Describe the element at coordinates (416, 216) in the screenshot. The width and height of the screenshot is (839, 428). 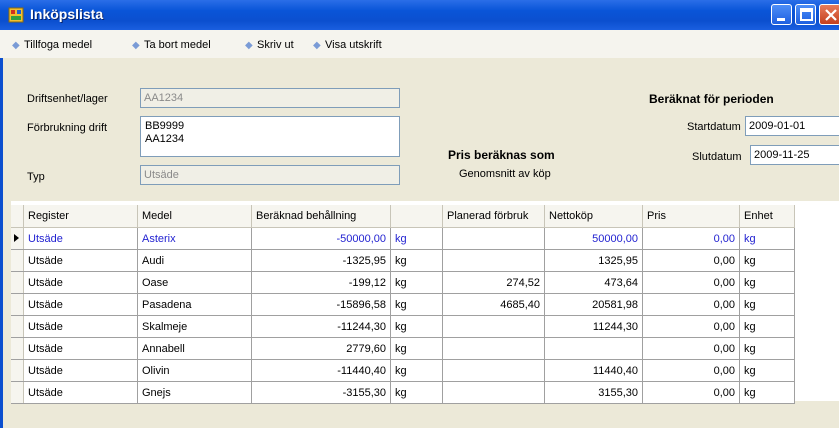
I see `column-header-unit` at that location.